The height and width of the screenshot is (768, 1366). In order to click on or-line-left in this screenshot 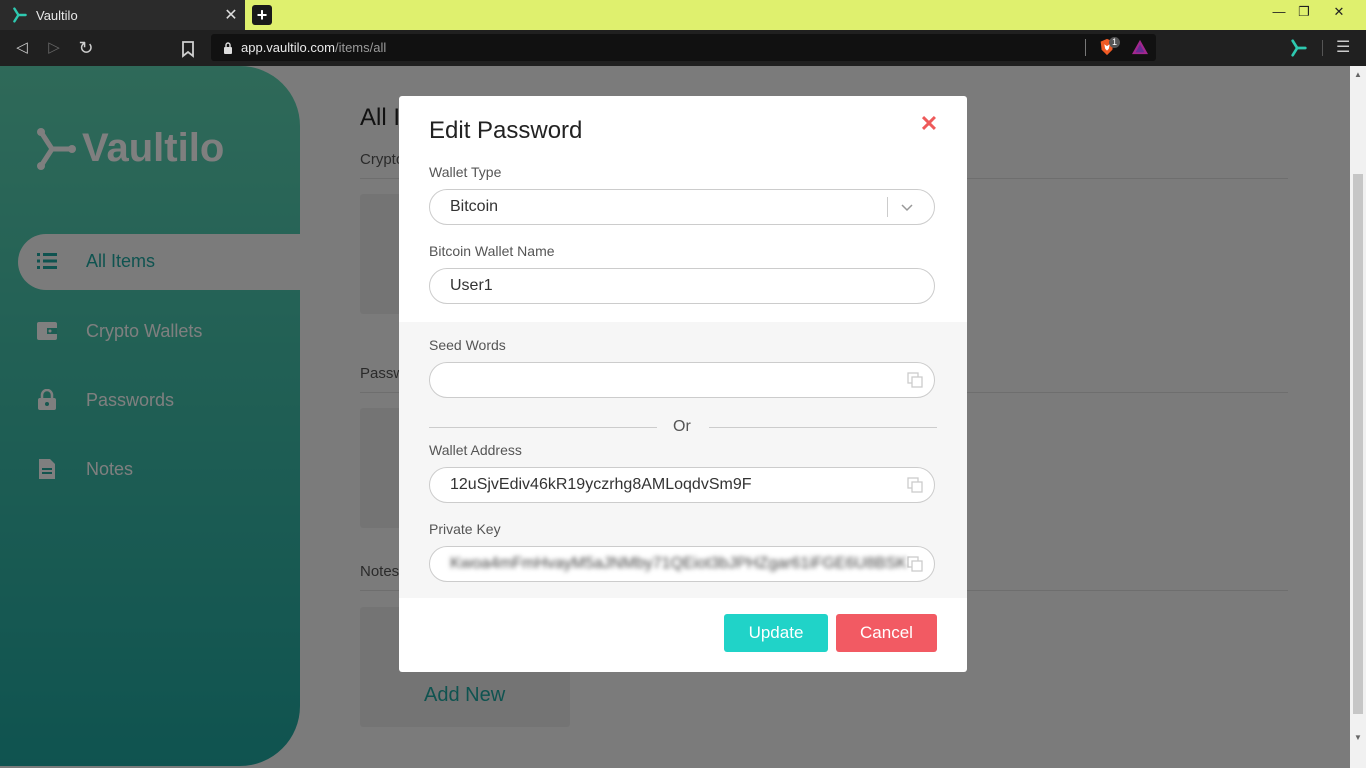, I will do `click(543, 427)`.